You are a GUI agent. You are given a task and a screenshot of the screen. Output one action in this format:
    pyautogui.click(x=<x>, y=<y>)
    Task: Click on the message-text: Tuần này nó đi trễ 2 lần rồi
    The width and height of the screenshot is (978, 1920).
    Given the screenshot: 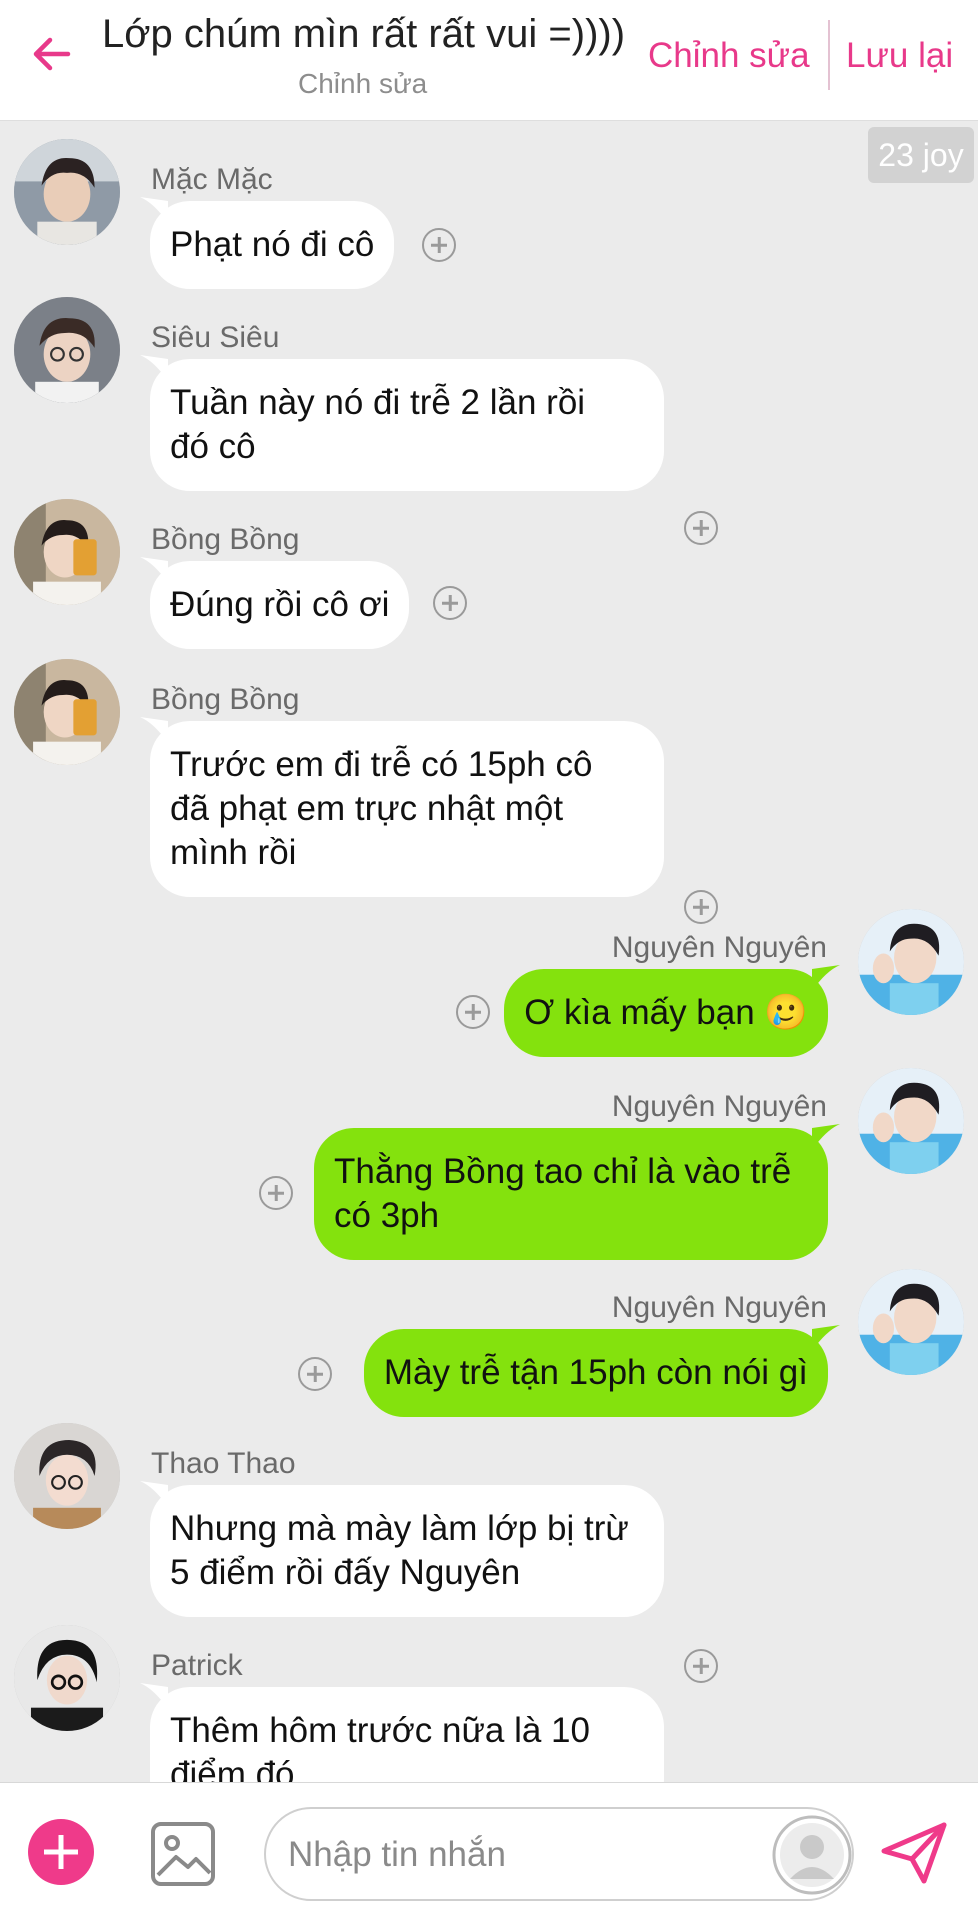 What is the action you would take?
    pyautogui.click(x=378, y=402)
    